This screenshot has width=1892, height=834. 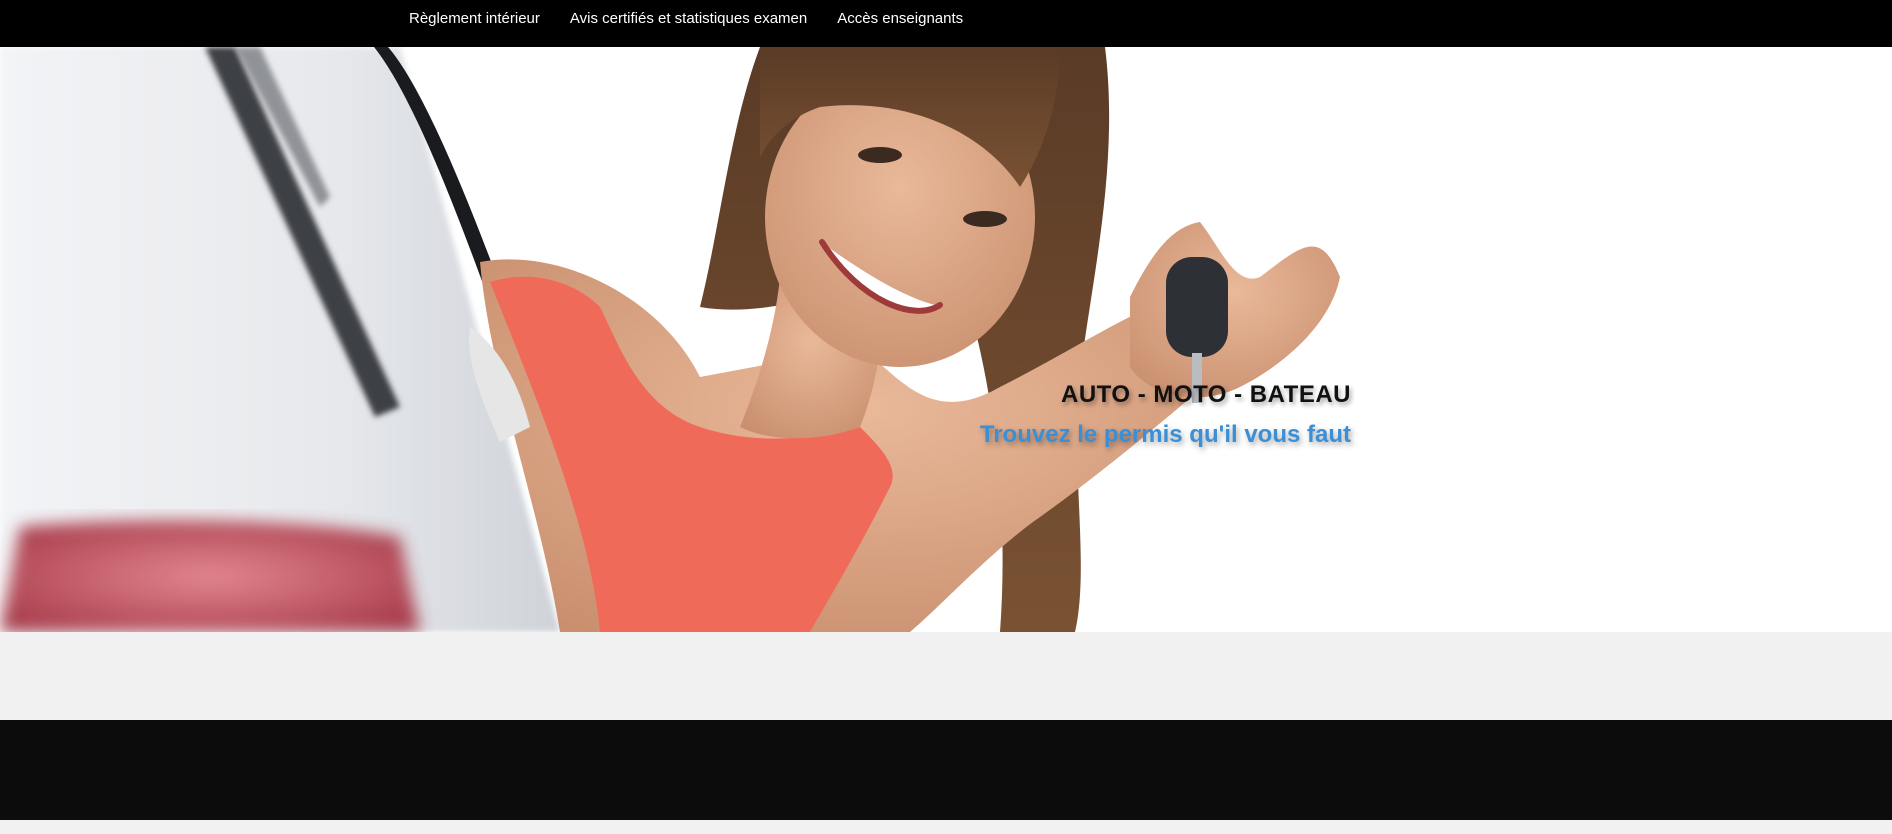 I want to click on nav-link-acces-enseignants: Accès enseignants, so click(x=900, y=18).